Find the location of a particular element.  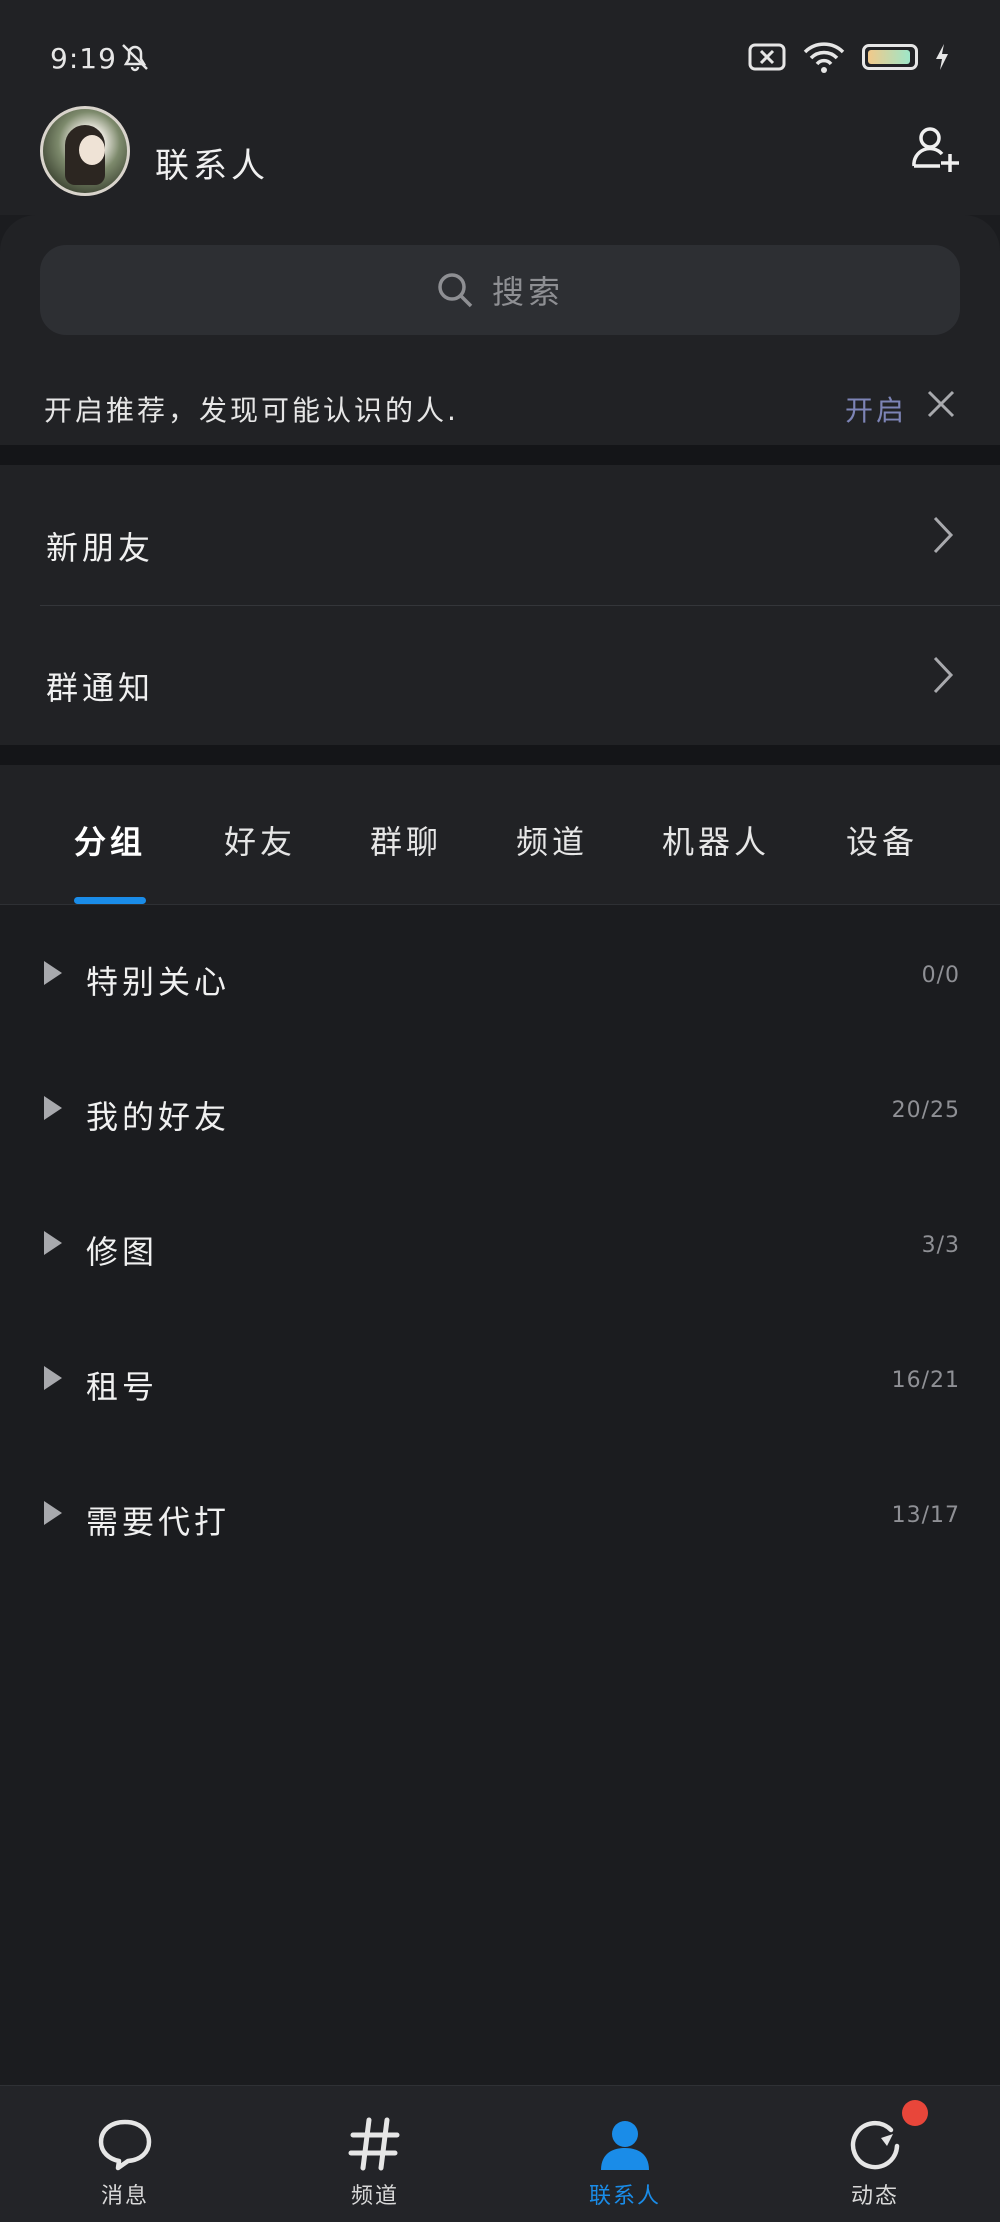

wifi-icon is located at coordinates (824, 57).